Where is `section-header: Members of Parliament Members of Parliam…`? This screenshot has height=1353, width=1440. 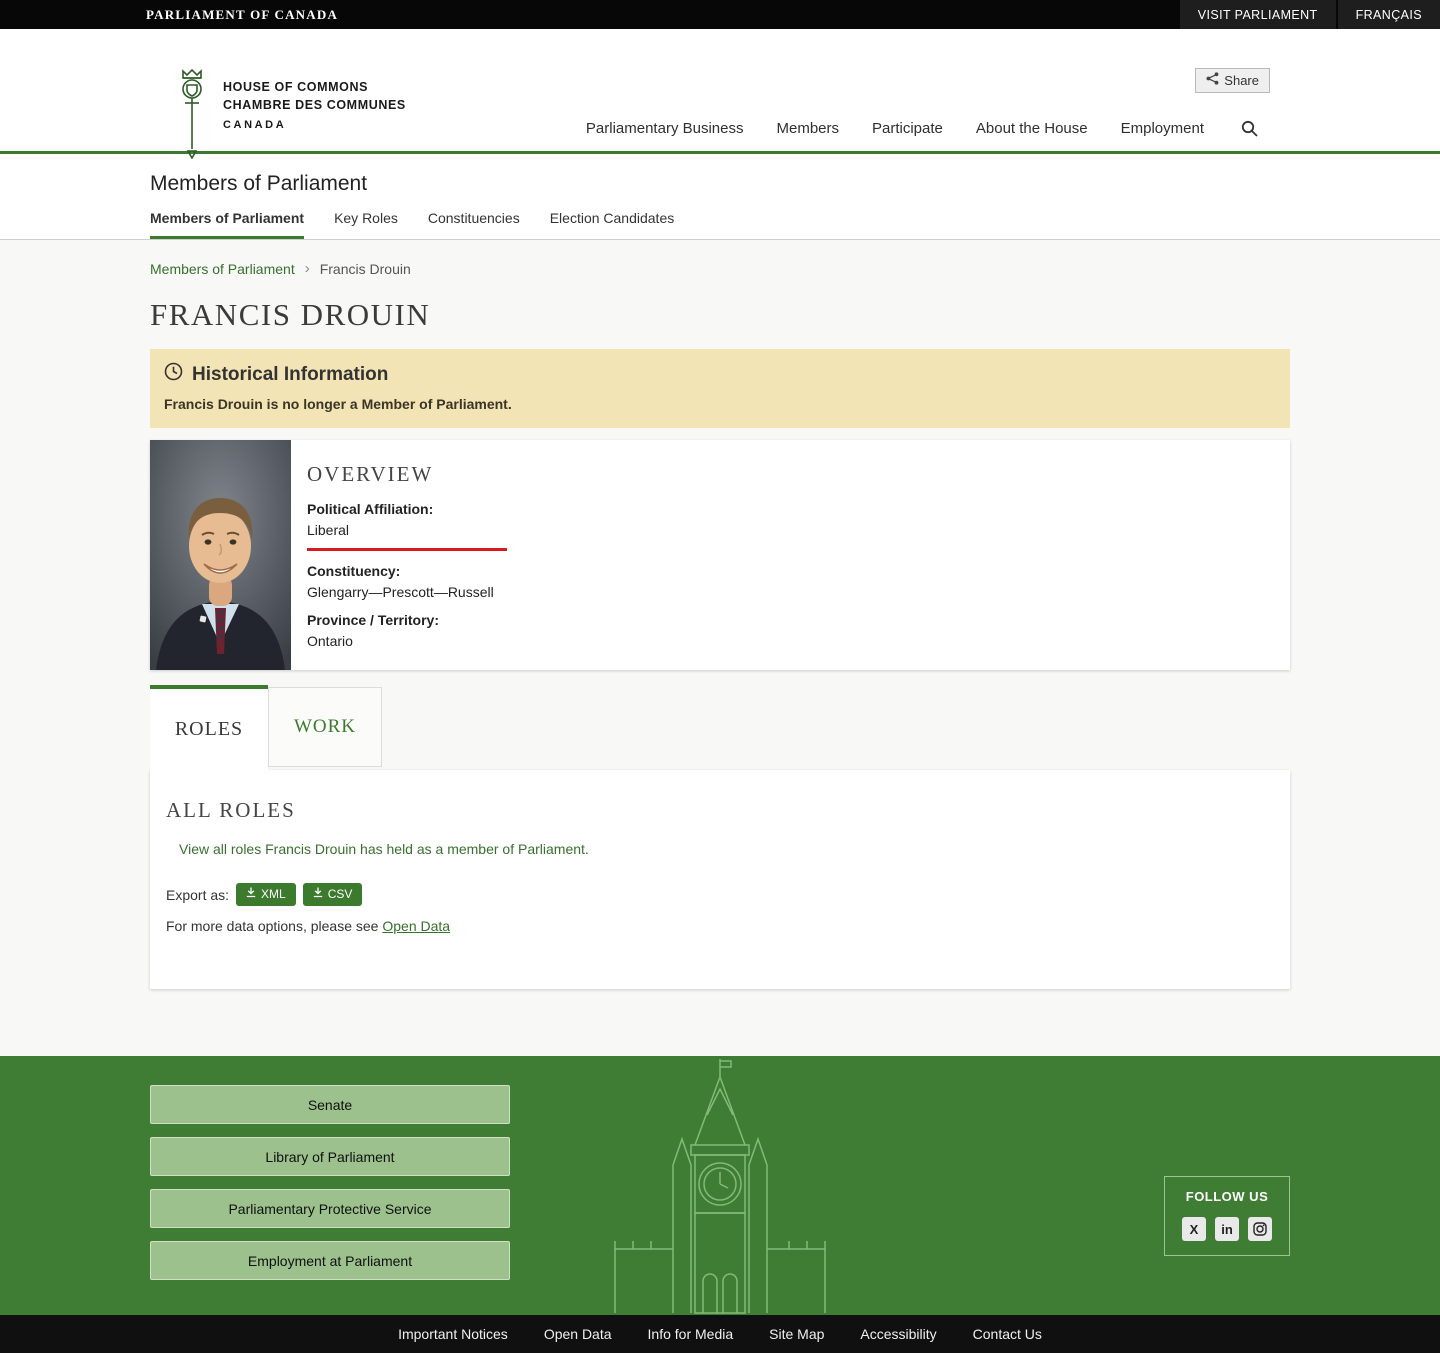
section-header: Members of Parliament Members of Parliam… is located at coordinates (720, 197).